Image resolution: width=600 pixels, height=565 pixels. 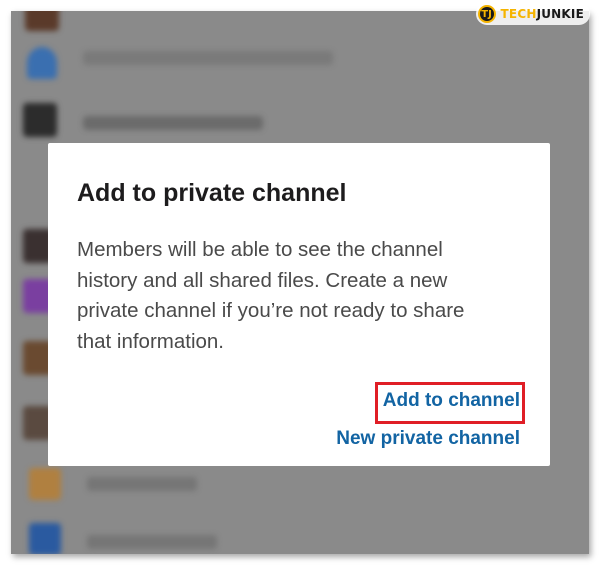 I want to click on new-private-channel-button: New private channel, so click(x=428, y=439).